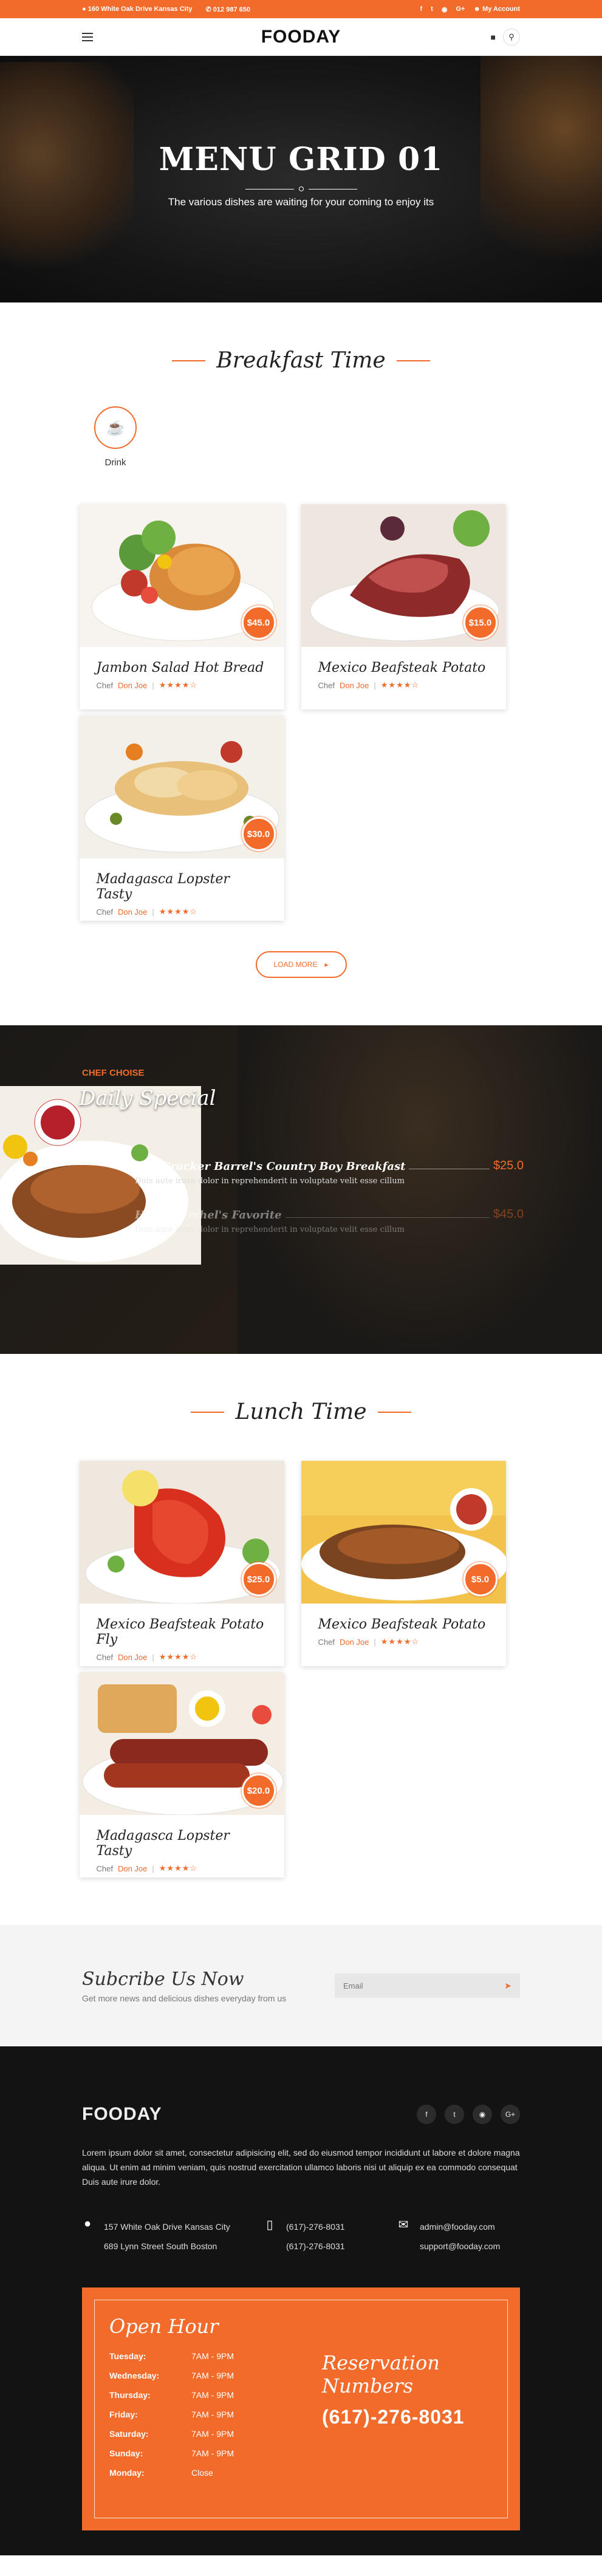 This screenshot has height=2576, width=602. I want to click on address-line: 157 White Oak Drive Kansas City, so click(167, 2227).